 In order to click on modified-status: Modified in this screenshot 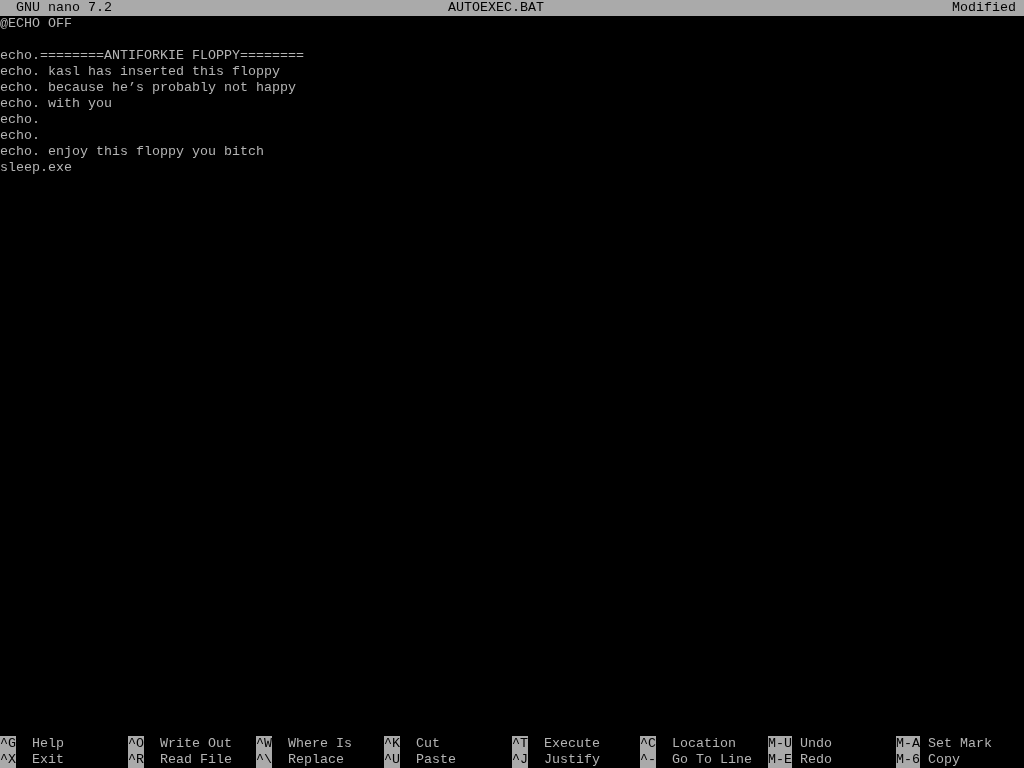, I will do `click(984, 8)`.